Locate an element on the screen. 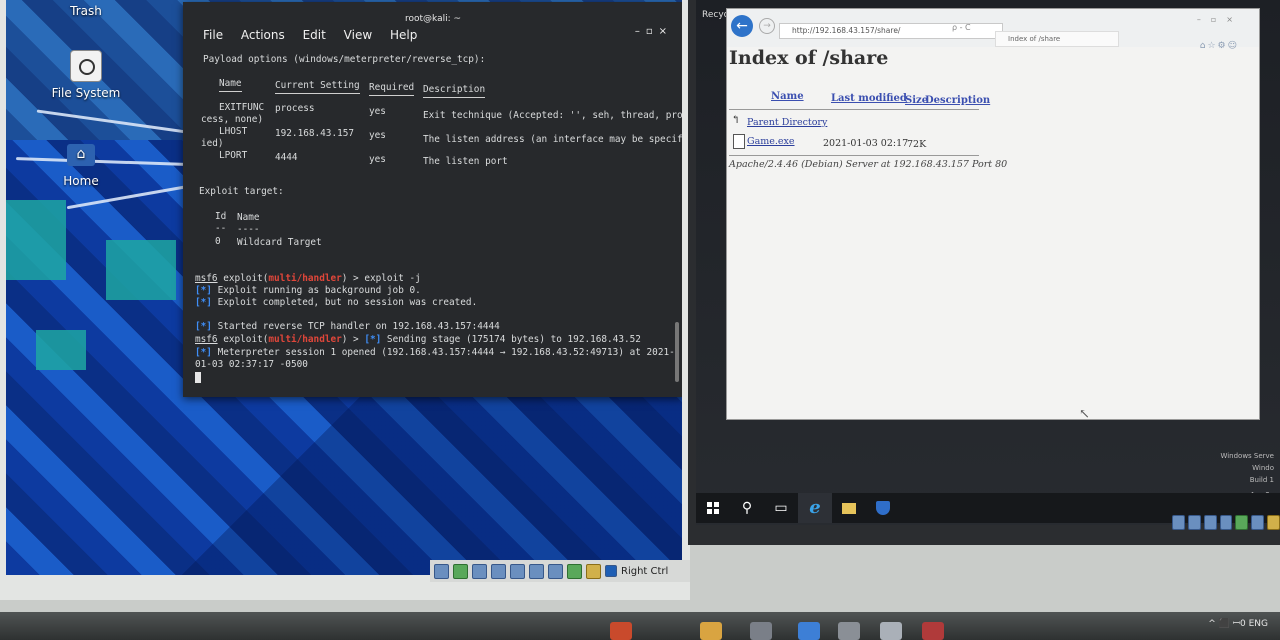  keyboard-capture-icon is located at coordinates (611, 571).